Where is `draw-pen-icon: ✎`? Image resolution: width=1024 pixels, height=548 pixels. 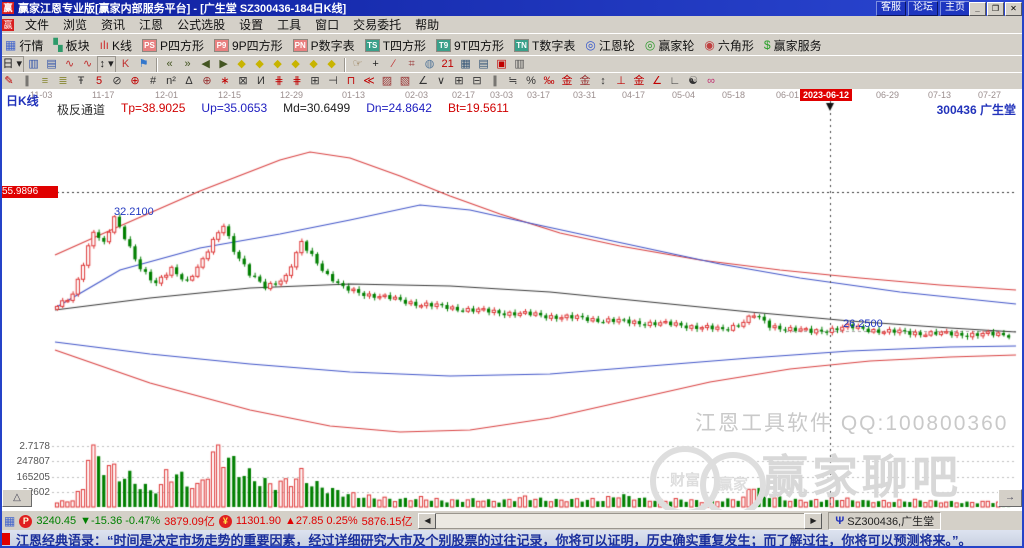
draw-pen-icon: ✎ is located at coordinates (9, 81).